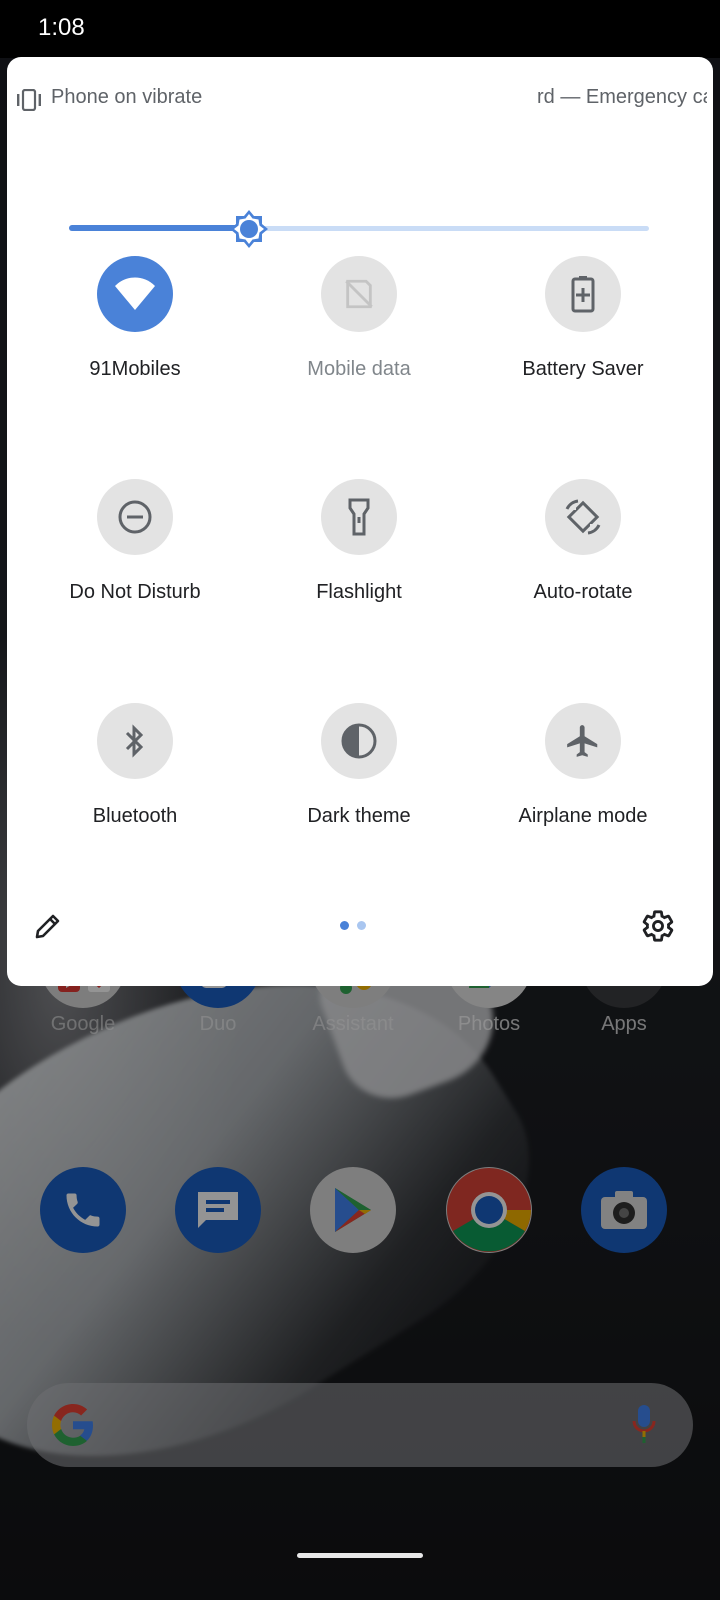 The width and height of the screenshot is (720, 1600). Describe the element at coordinates (344, 925) in the screenshot. I see `page-dot-current` at that location.